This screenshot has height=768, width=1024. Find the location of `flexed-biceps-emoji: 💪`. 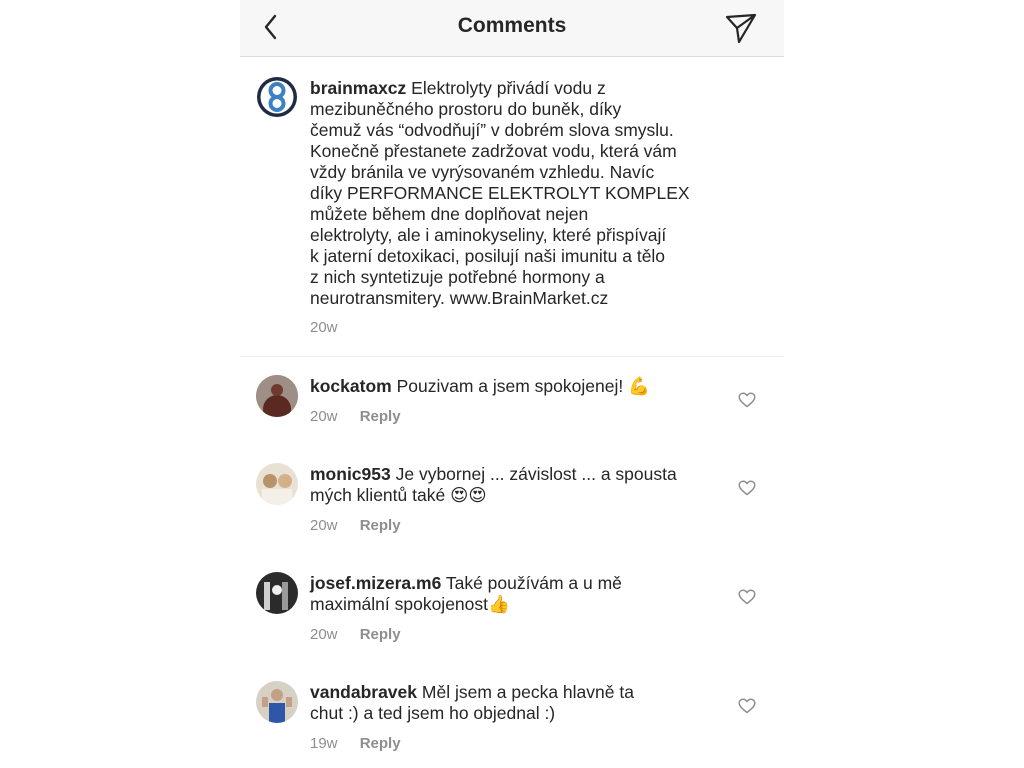

flexed-biceps-emoji: 💪 is located at coordinates (639, 387).